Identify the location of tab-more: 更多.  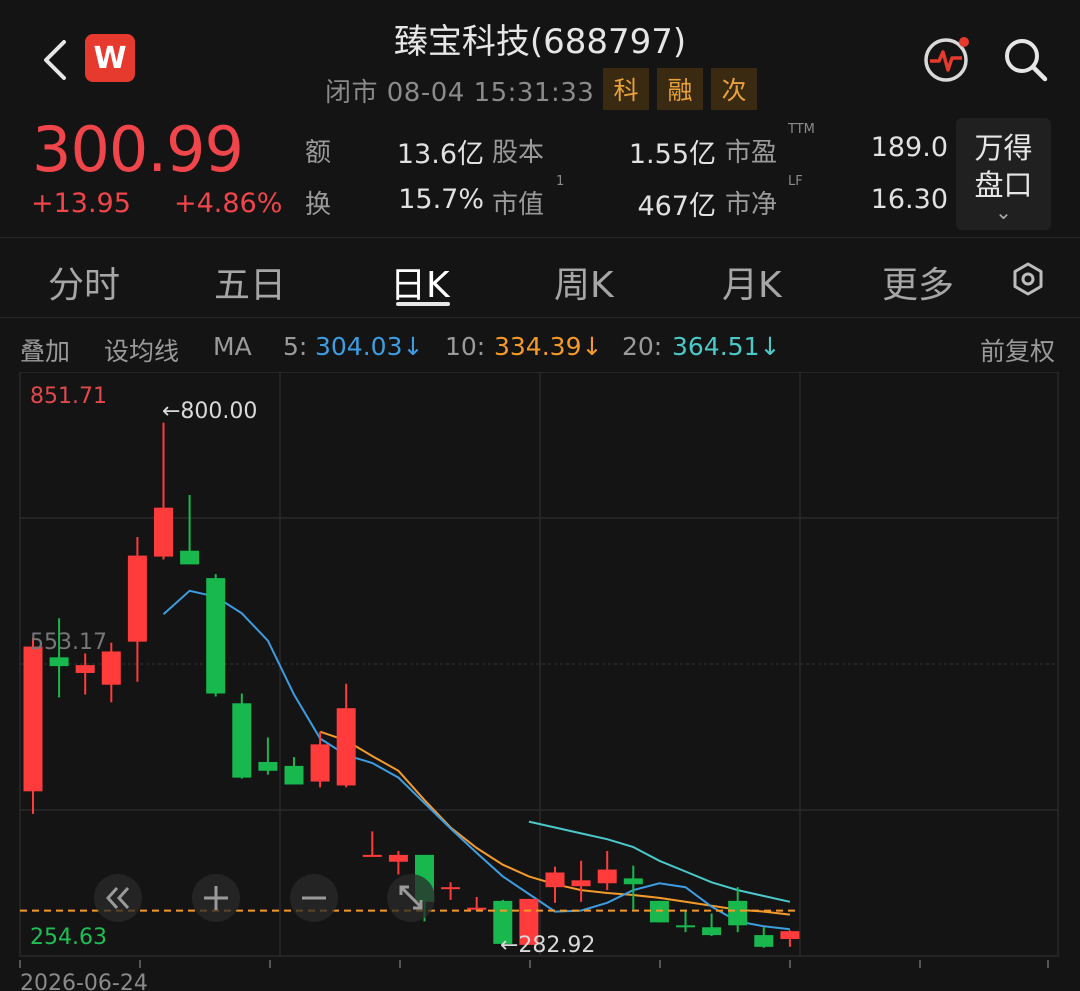
(918, 282).